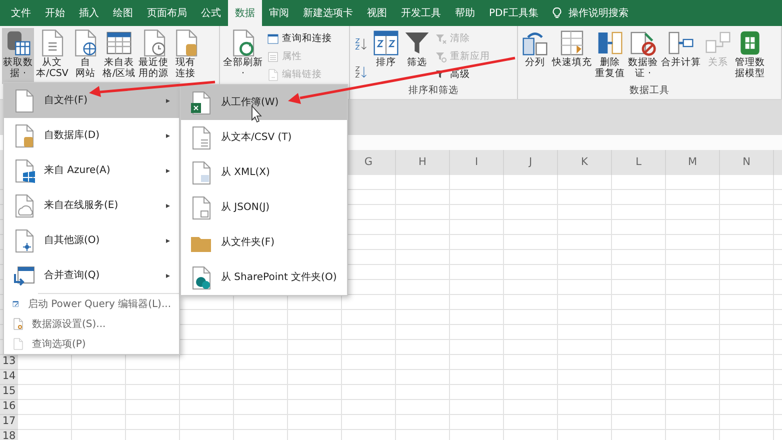 The width and height of the screenshot is (782, 440). What do you see at coordinates (89, 13) in the screenshot?
I see `ribbon-tab: 插入` at bounding box center [89, 13].